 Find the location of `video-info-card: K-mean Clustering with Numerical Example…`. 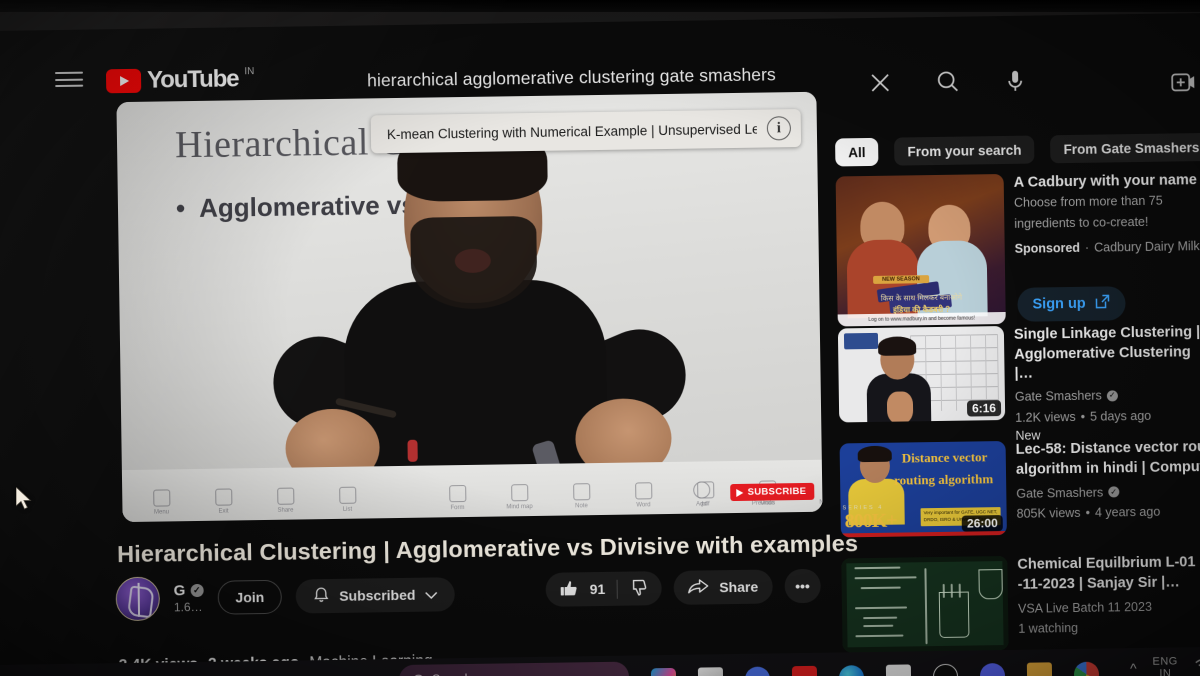

video-info-card: K-mean Clustering with Numerical Example… is located at coordinates (586, 131).